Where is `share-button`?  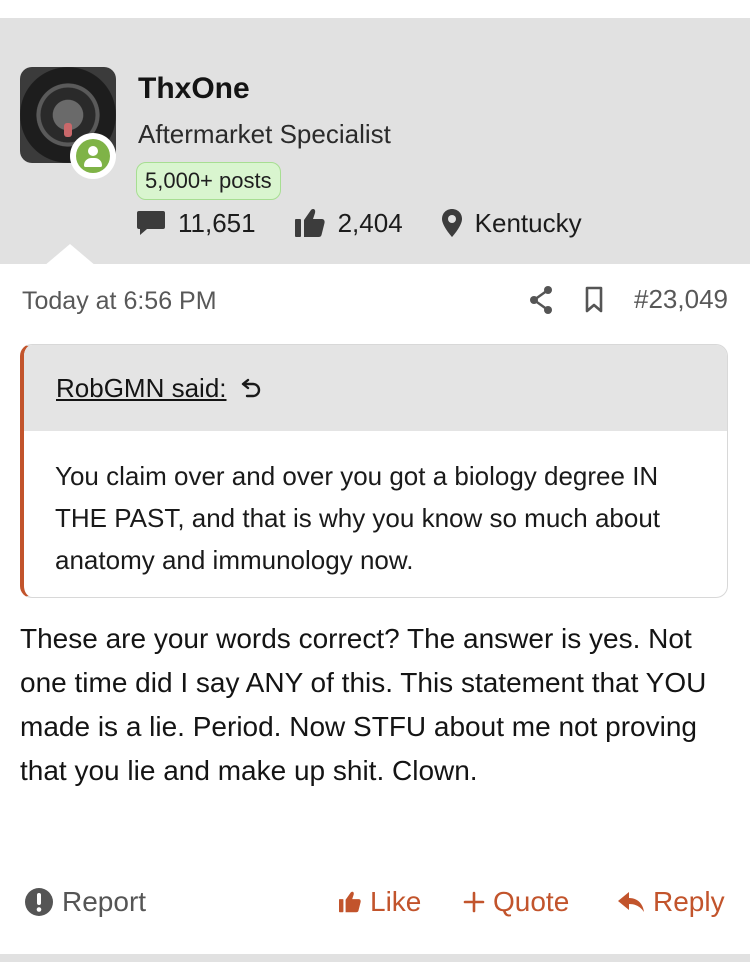
share-button is located at coordinates (541, 300).